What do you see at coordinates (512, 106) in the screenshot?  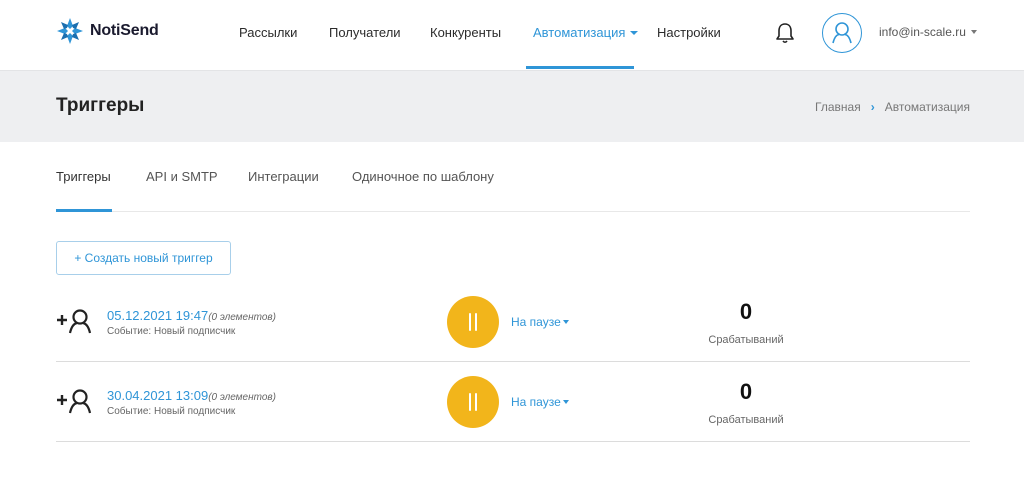 I see `title-band: Триггеры Главная › Автоматизация` at bounding box center [512, 106].